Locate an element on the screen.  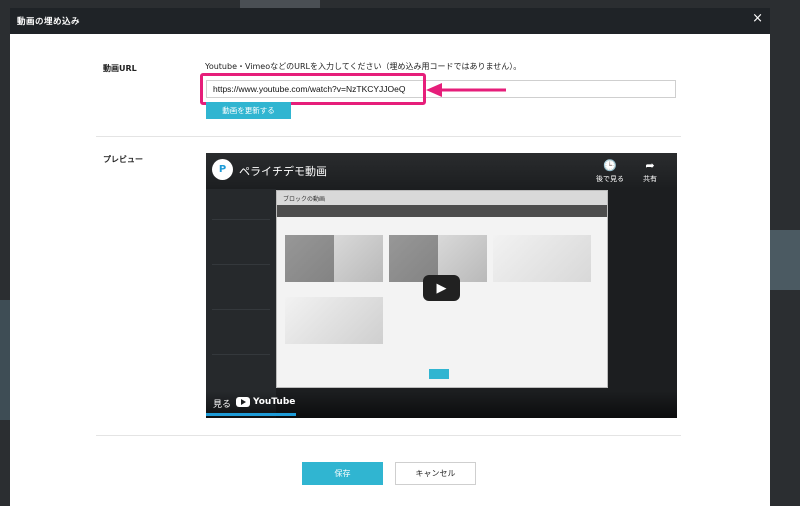
play-button: ▶ is located at coordinates (441, 288).